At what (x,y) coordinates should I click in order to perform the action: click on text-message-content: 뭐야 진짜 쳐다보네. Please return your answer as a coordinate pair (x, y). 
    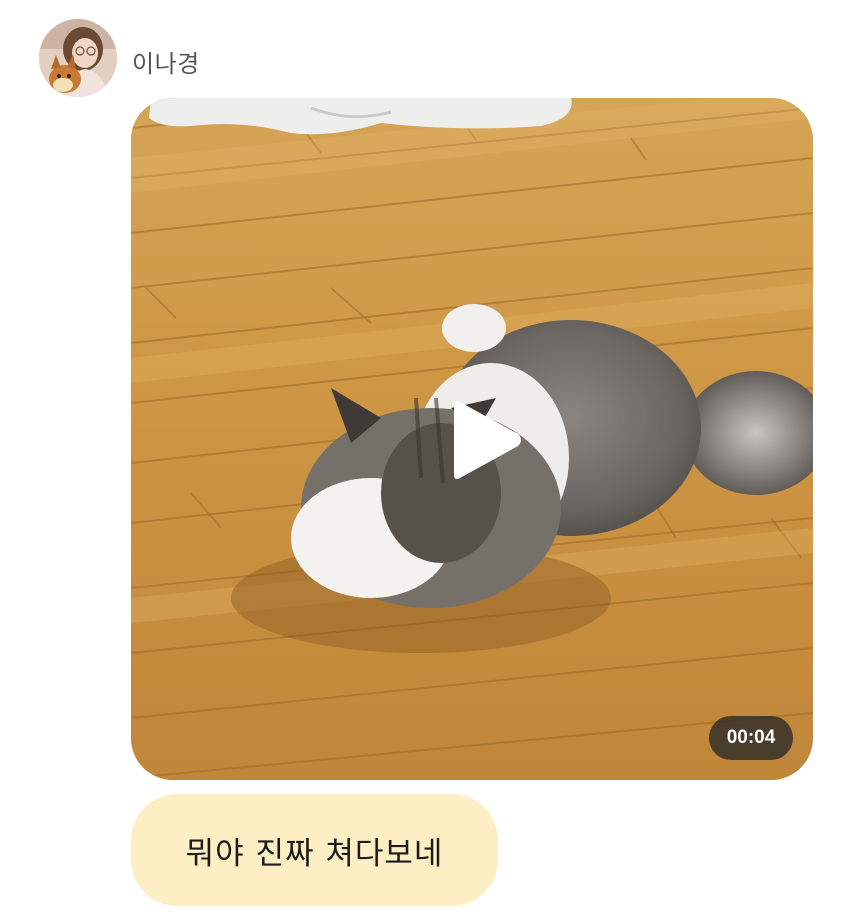
    Looking at the image, I should click on (314, 853).